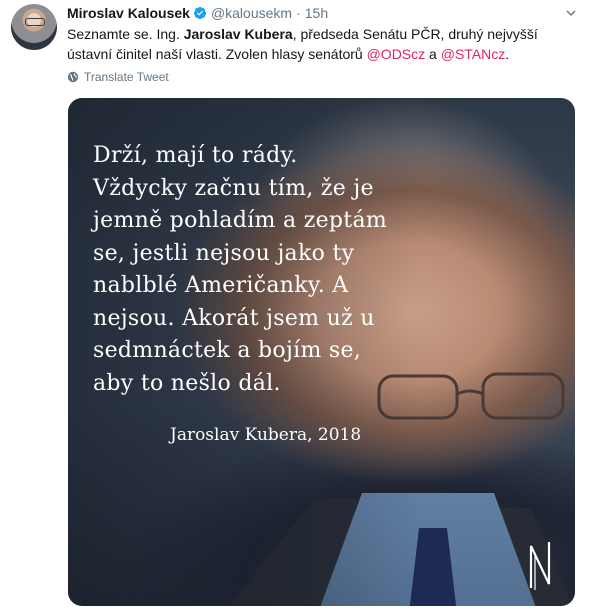 The height and width of the screenshot is (612, 589). Describe the element at coordinates (35, 22) in the screenshot. I see `avatar-glasses` at that location.